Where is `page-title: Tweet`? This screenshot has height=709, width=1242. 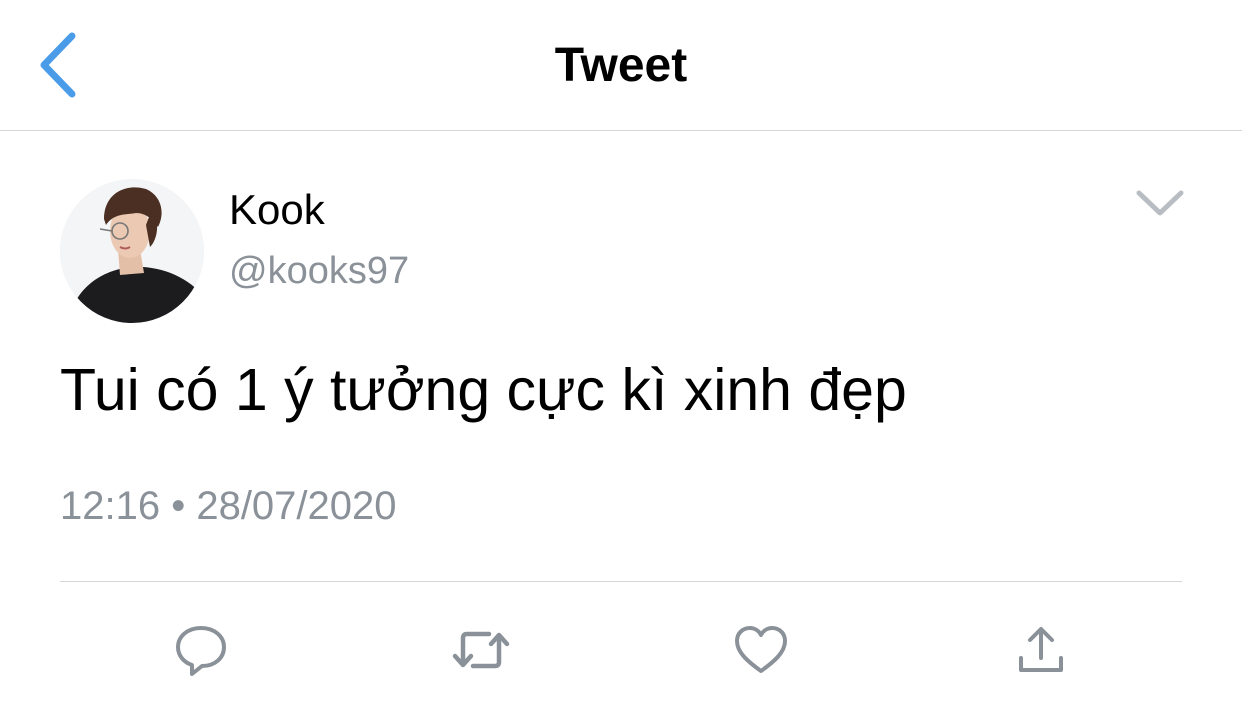 page-title: Tweet is located at coordinates (621, 65).